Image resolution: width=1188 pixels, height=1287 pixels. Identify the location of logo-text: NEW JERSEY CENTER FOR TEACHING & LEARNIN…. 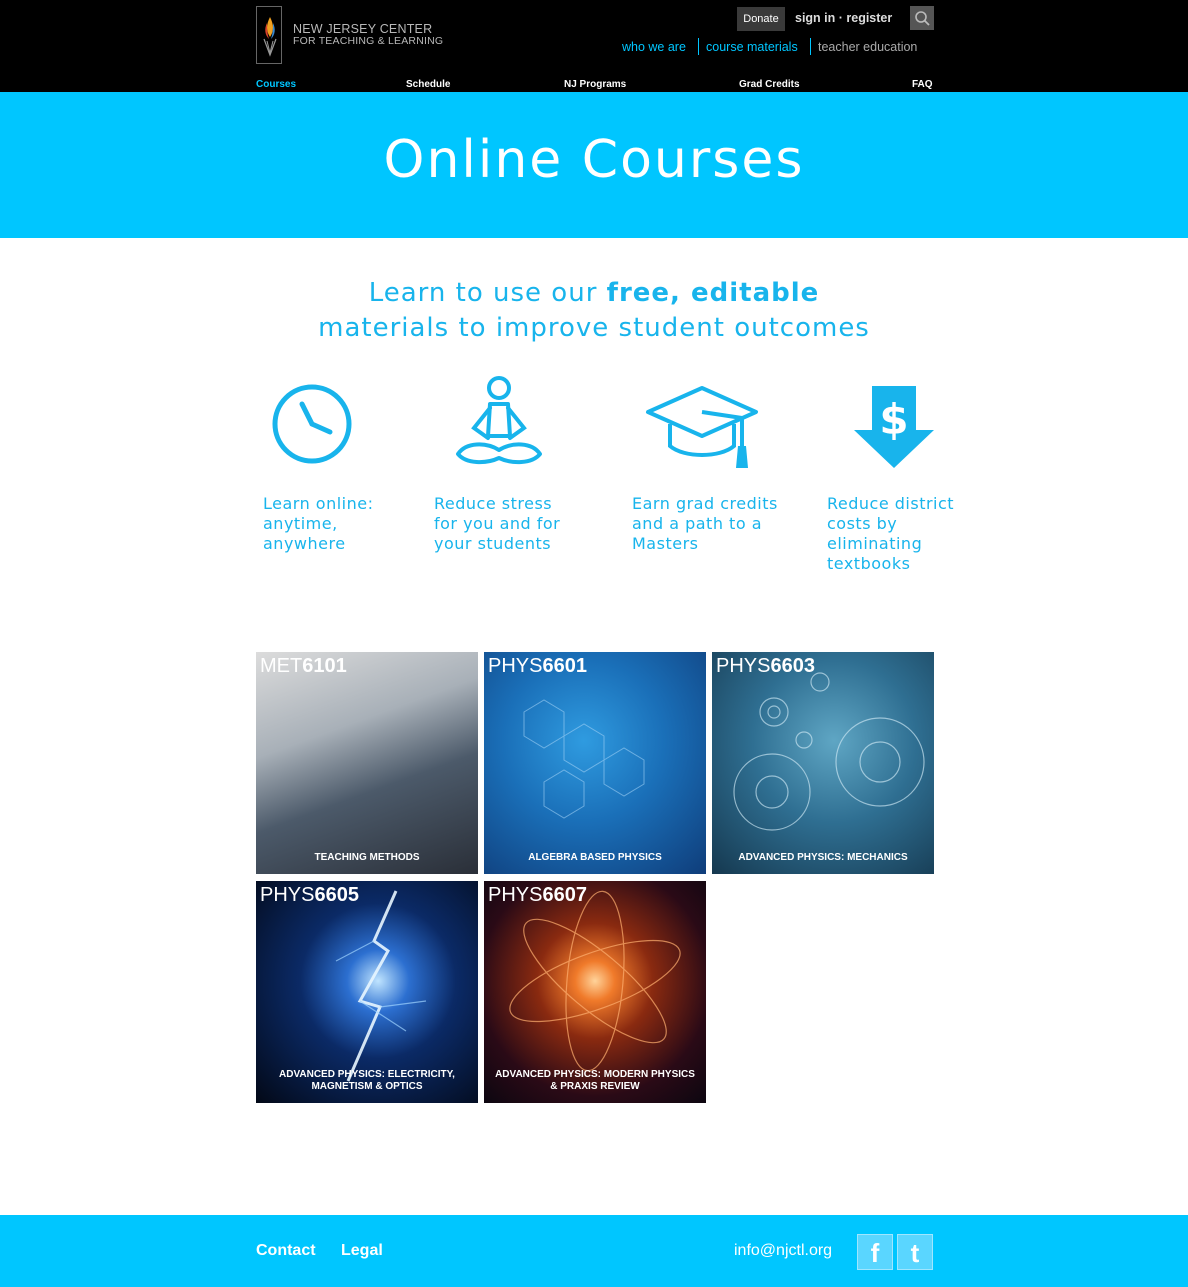
(368, 35).